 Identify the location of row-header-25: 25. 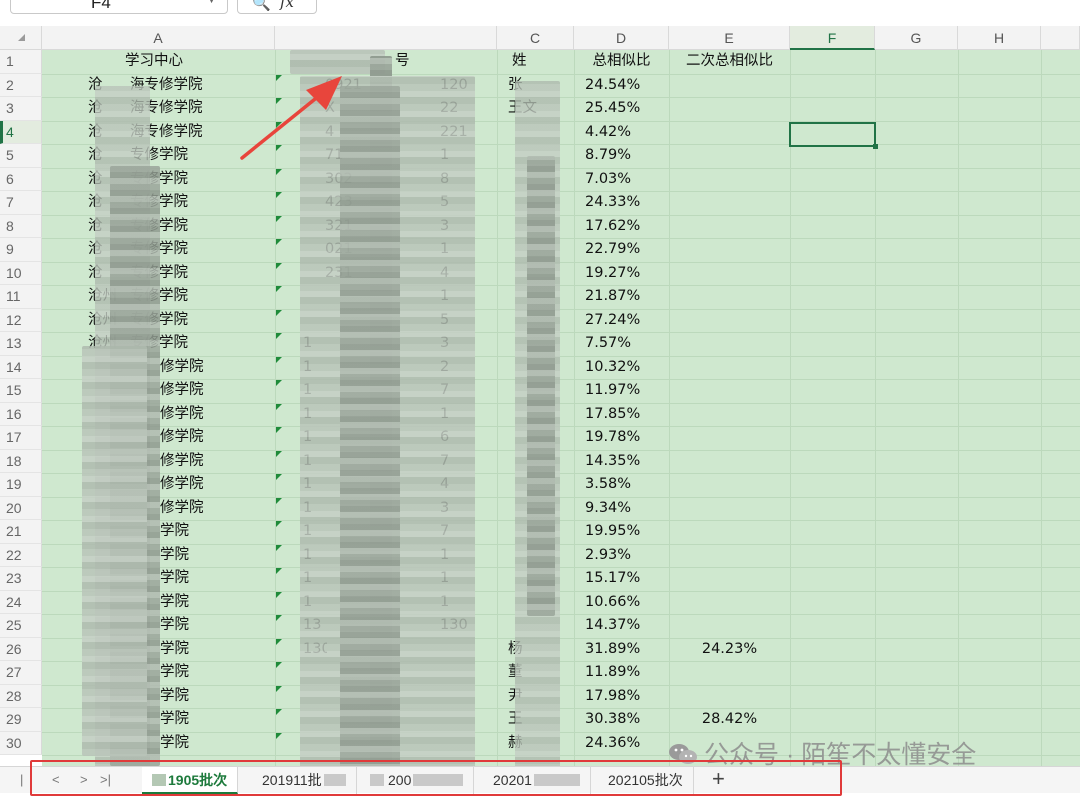
(21, 626).